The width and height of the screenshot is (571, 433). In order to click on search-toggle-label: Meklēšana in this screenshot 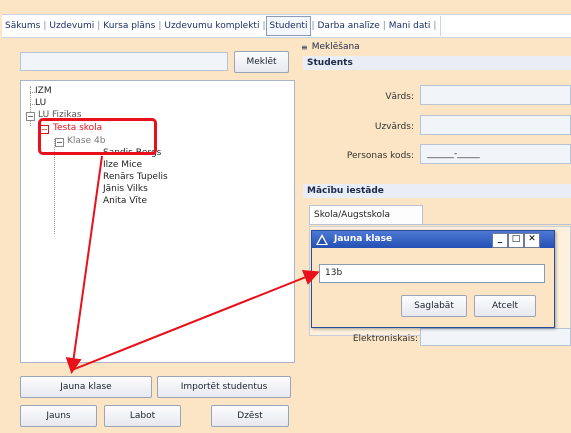, I will do `click(336, 47)`.